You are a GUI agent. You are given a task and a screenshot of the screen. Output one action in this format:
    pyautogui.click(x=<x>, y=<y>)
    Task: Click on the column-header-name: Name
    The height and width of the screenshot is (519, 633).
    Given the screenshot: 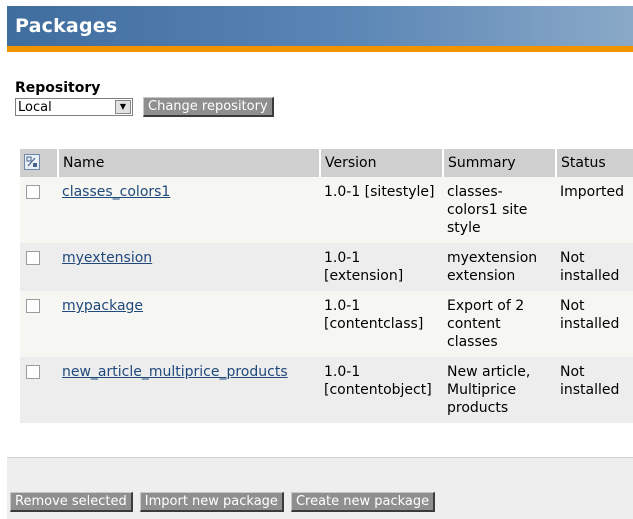 What is the action you would take?
    pyautogui.click(x=189, y=163)
    